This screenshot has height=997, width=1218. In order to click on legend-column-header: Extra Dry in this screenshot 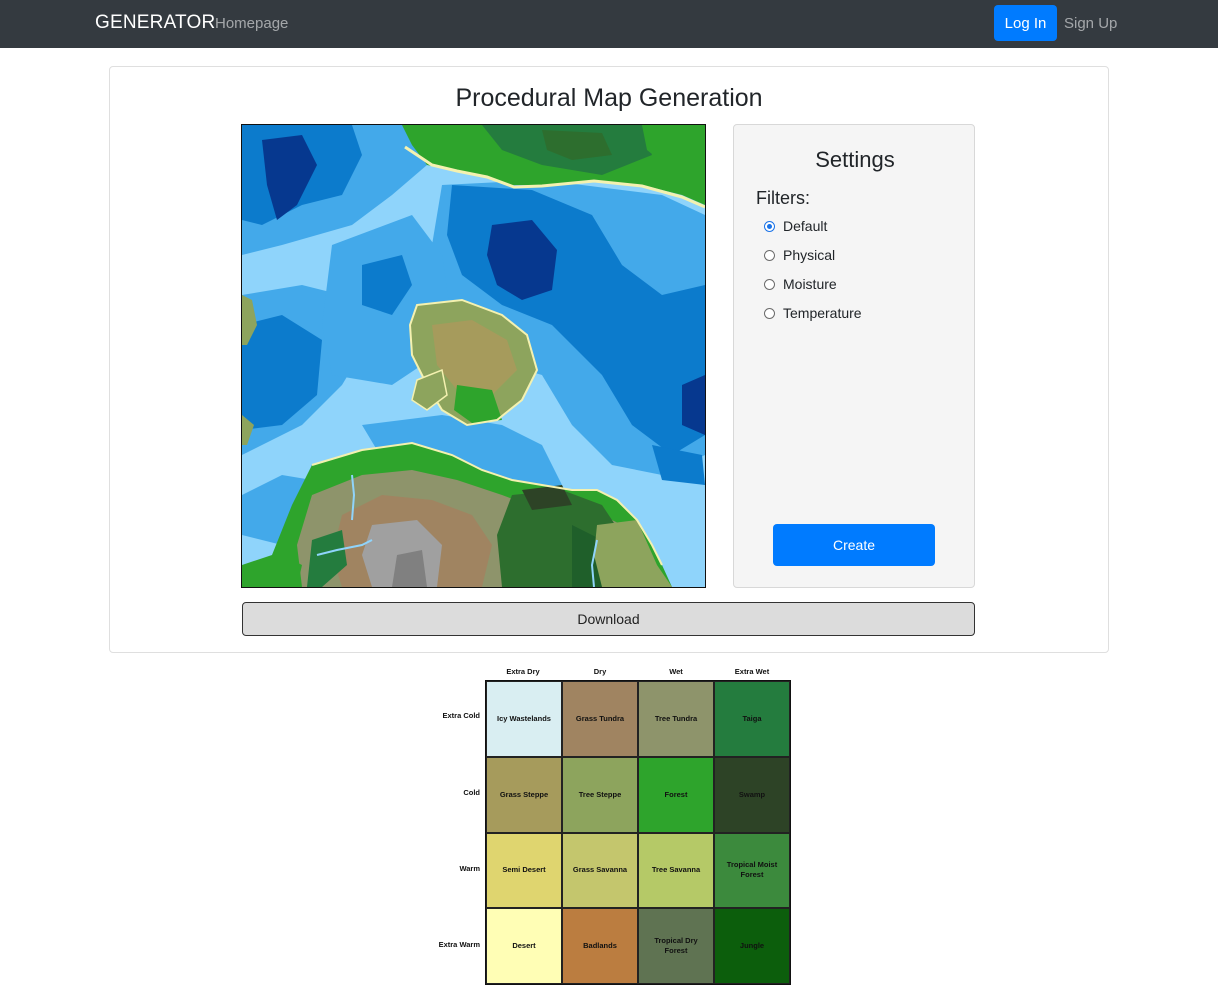, I will do `click(523, 671)`.